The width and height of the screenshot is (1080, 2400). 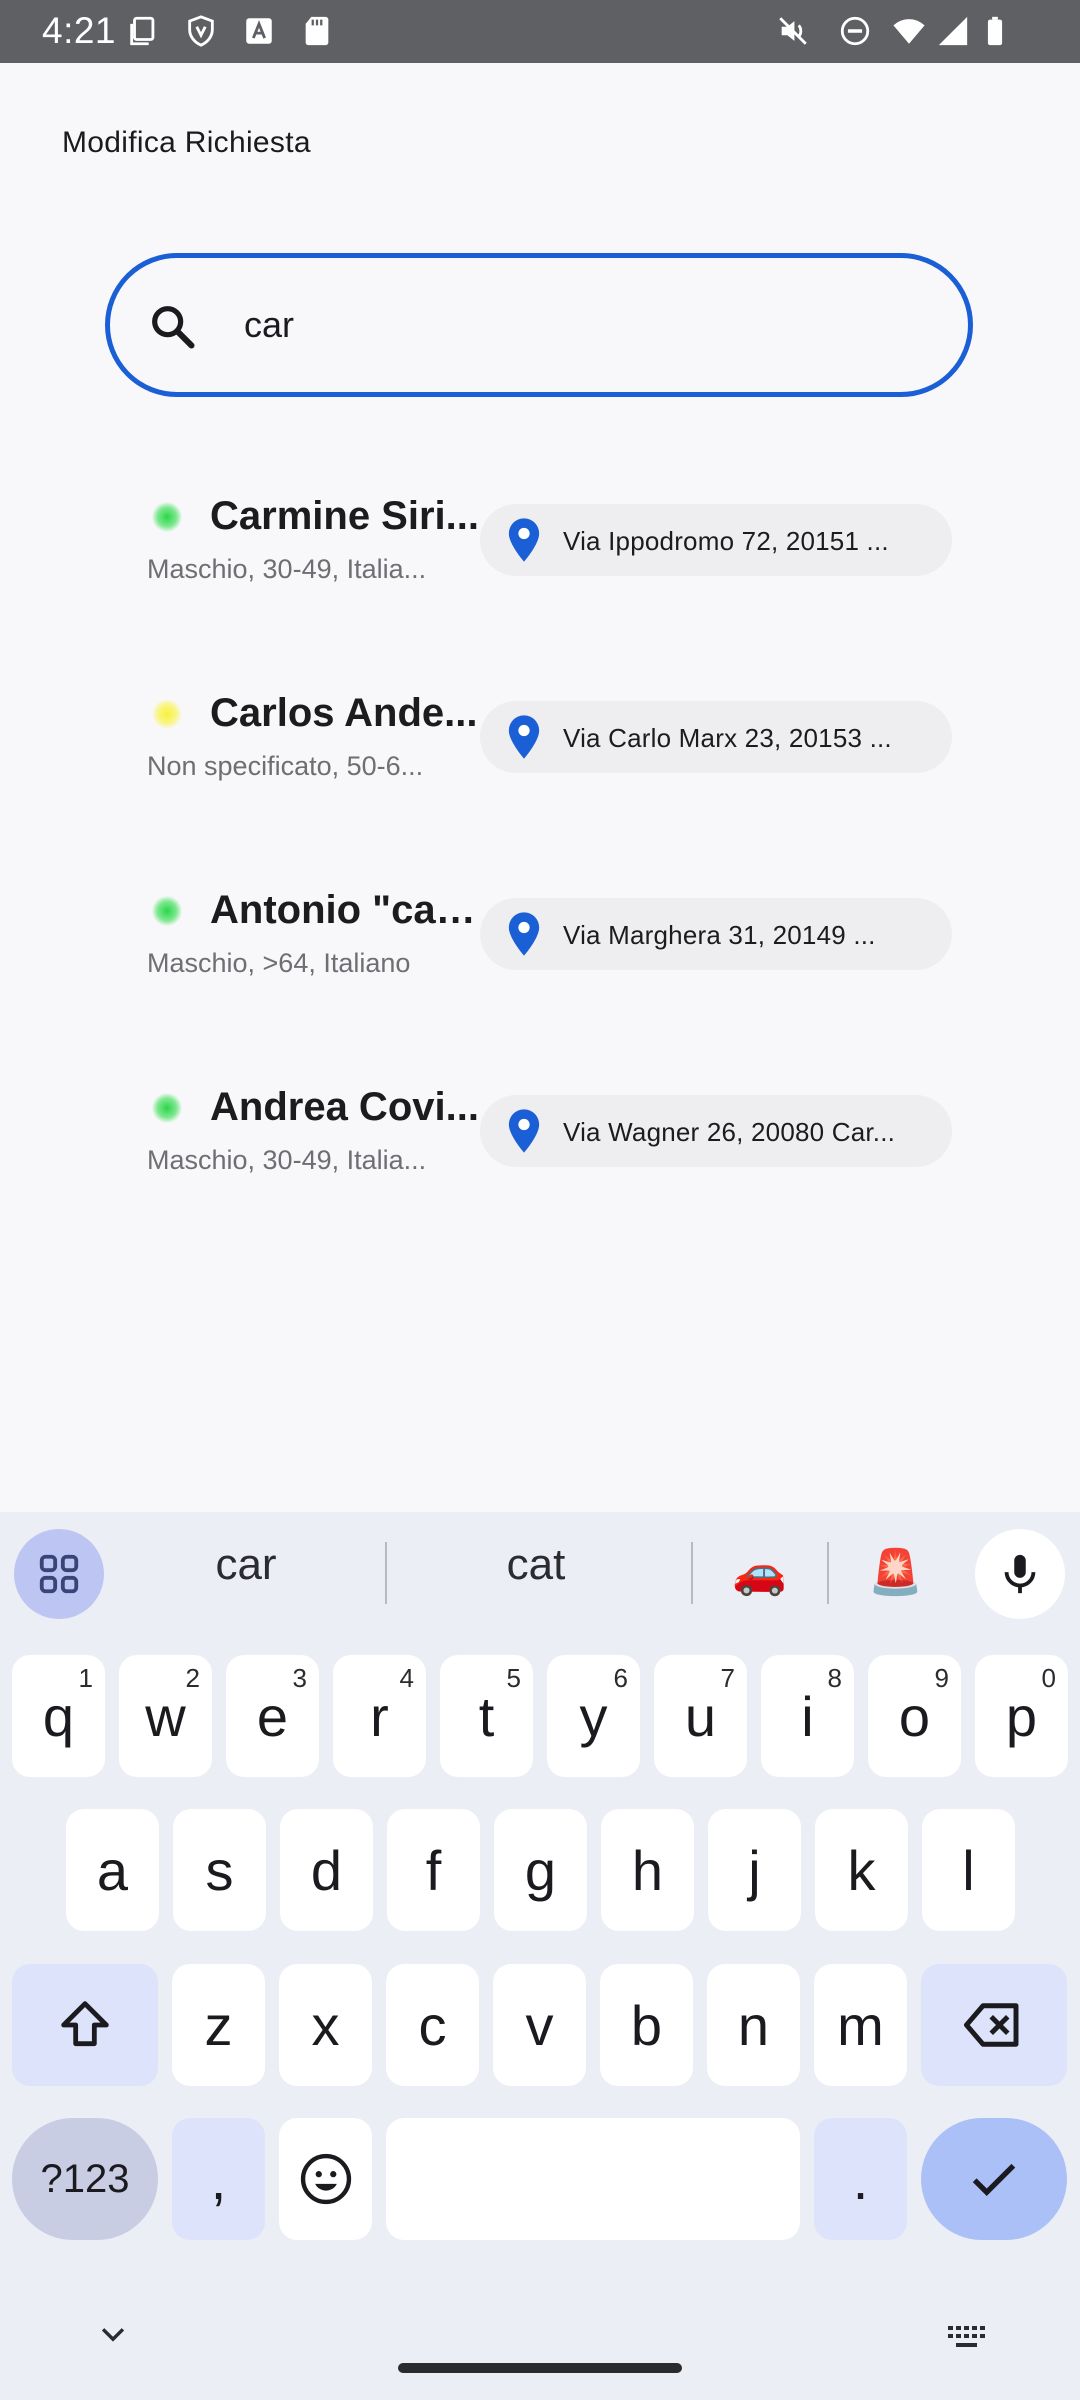 What do you see at coordinates (692, 1573) in the screenshot?
I see `suggestion-divider` at bounding box center [692, 1573].